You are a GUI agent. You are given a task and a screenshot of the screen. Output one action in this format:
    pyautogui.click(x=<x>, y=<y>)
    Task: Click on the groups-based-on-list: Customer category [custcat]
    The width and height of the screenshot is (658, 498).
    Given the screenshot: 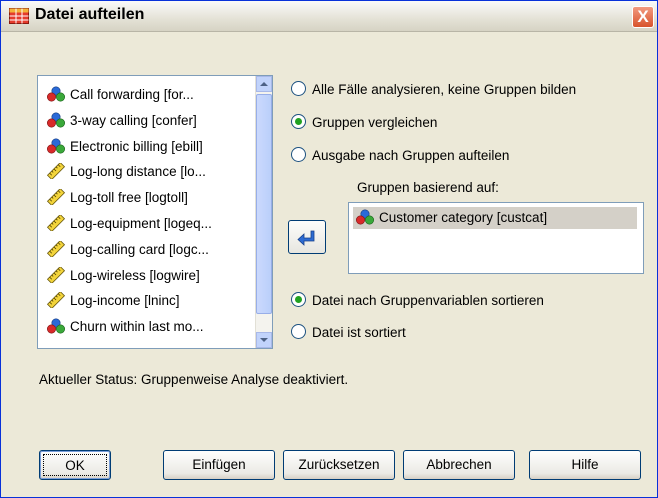 What is the action you would take?
    pyautogui.click(x=496, y=238)
    